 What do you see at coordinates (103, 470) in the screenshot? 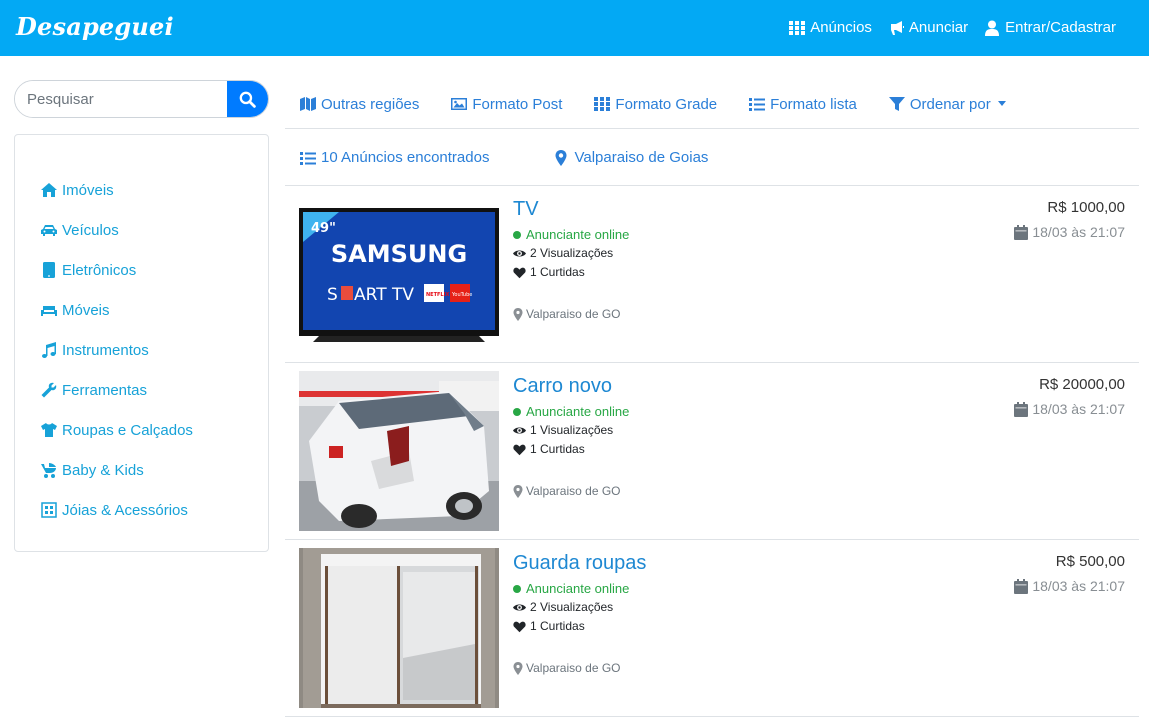
I see `category-label: Baby & Kids` at bounding box center [103, 470].